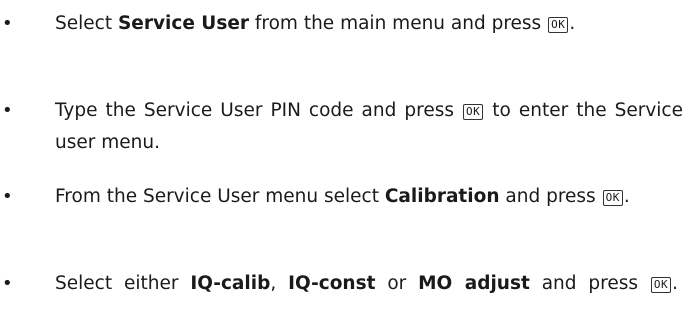 The height and width of the screenshot is (329, 698). I want to click on menu-item-name: IQ-calib, so click(230, 283).